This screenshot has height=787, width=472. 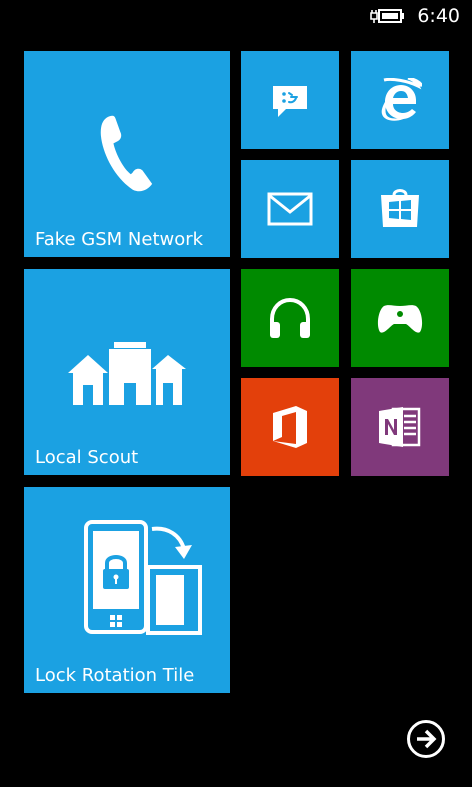 I want to click on phone-icon, so click(x=126, y=153).